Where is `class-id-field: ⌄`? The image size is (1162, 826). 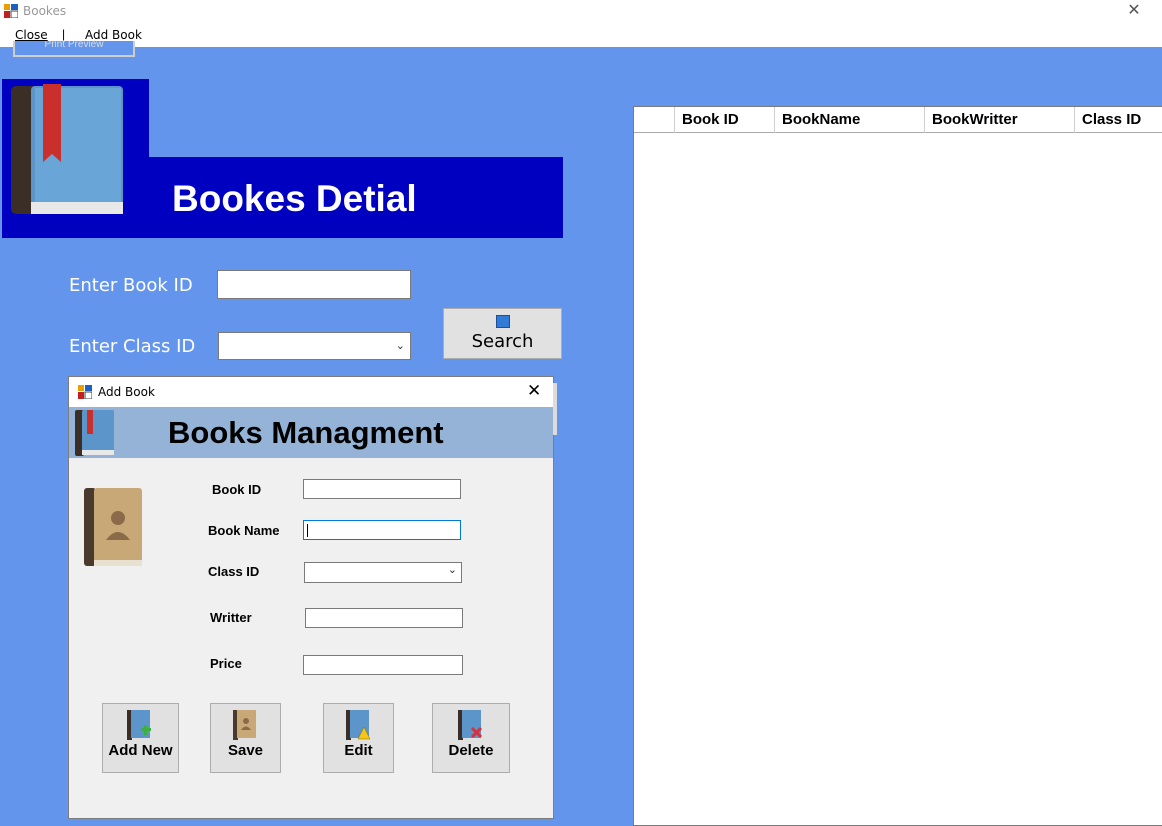
class-id-field: ⌄ is located at coordinates (383, 572).